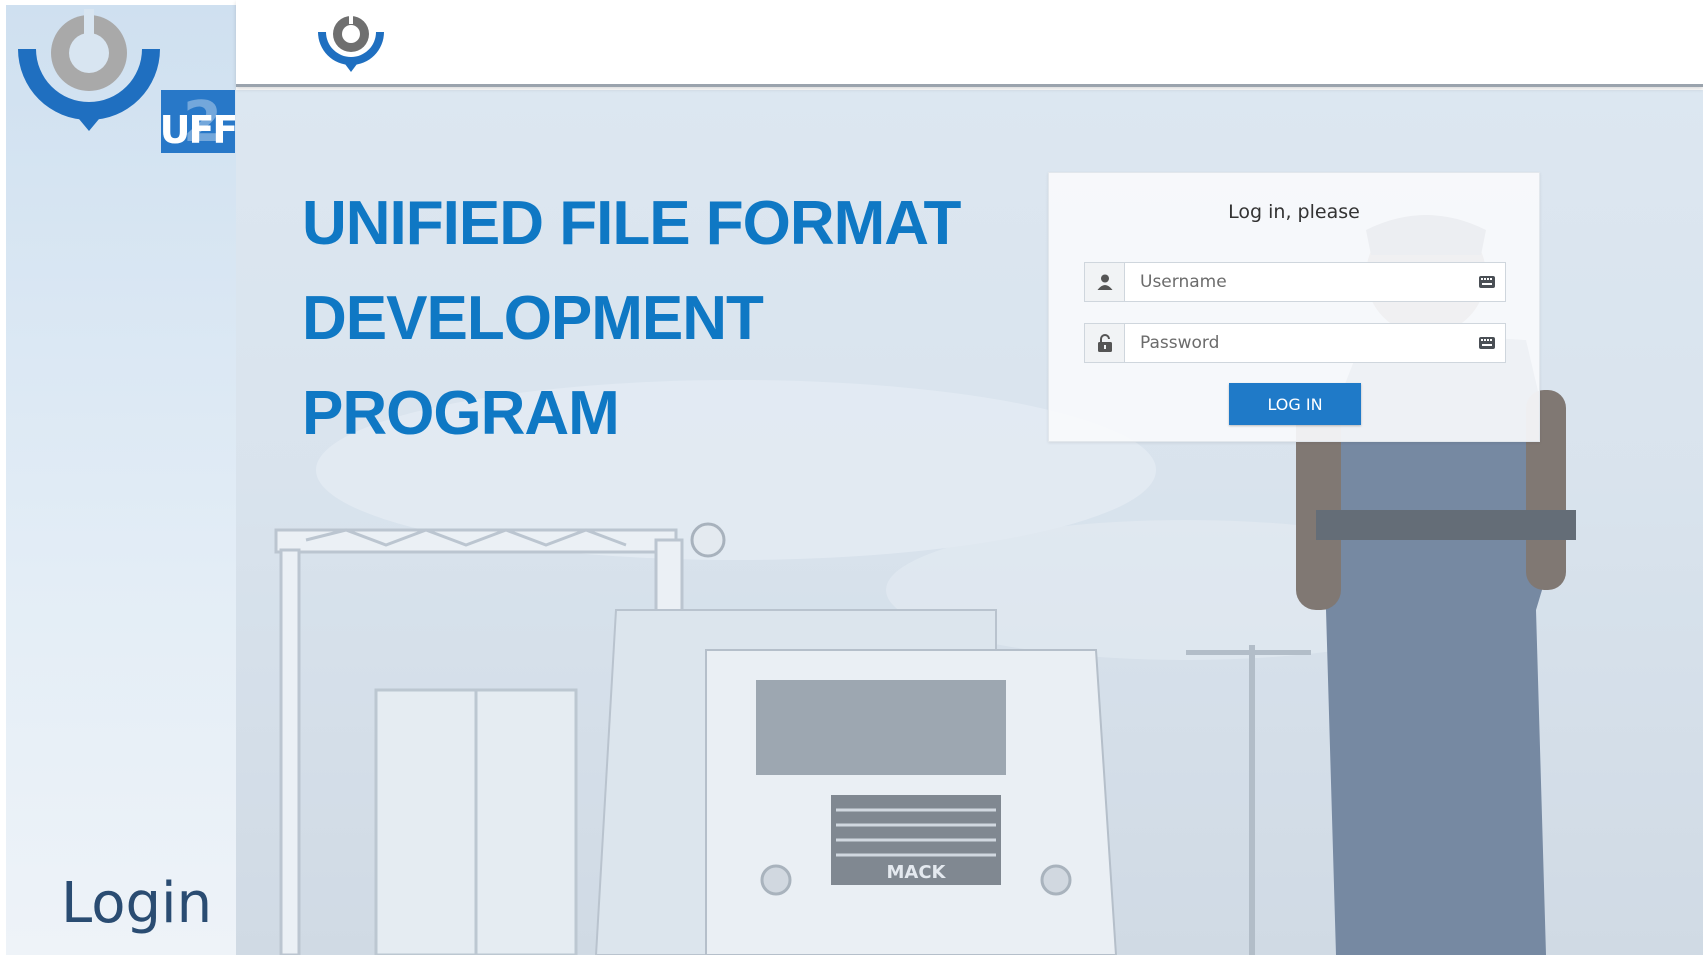 The height and width of the screenshot is (955, 1703). Describe the element at coordinates (137, 903) in the screenshot. I see `page-caption: Login` at that location.